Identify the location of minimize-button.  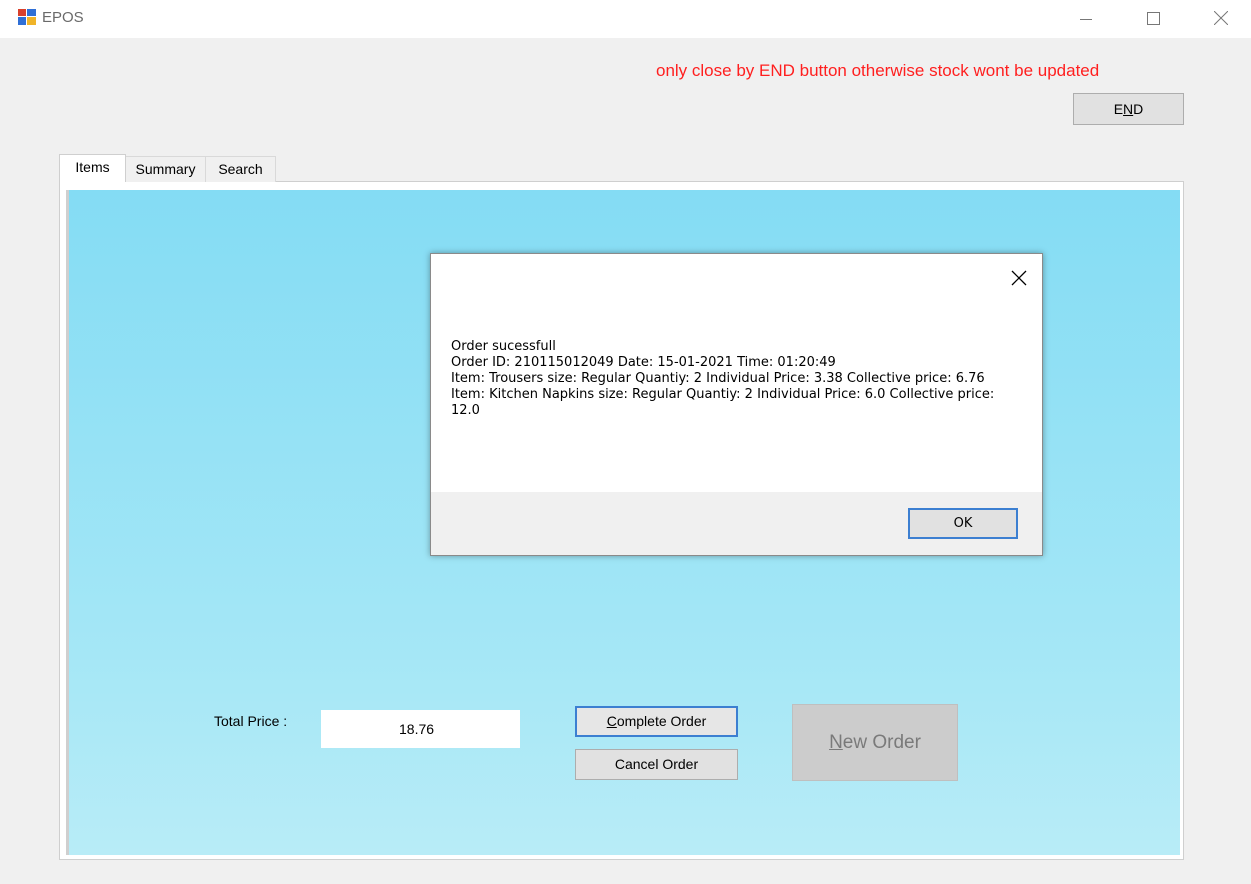
(1087, 19).